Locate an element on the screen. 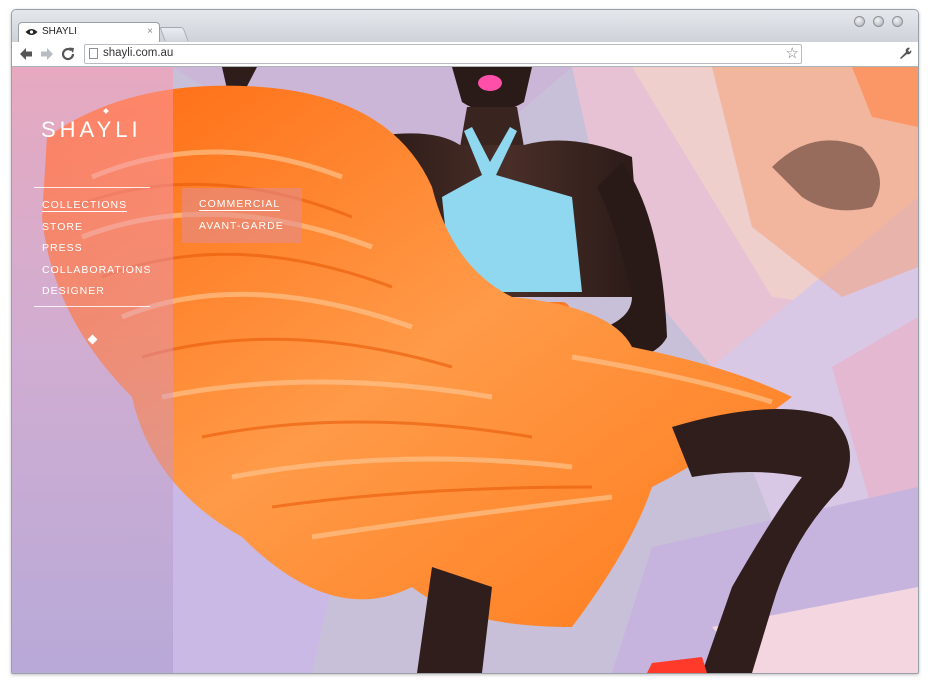 This screenshot has width=928, height=696. bottom-divider is located at coordinates (92, 306).